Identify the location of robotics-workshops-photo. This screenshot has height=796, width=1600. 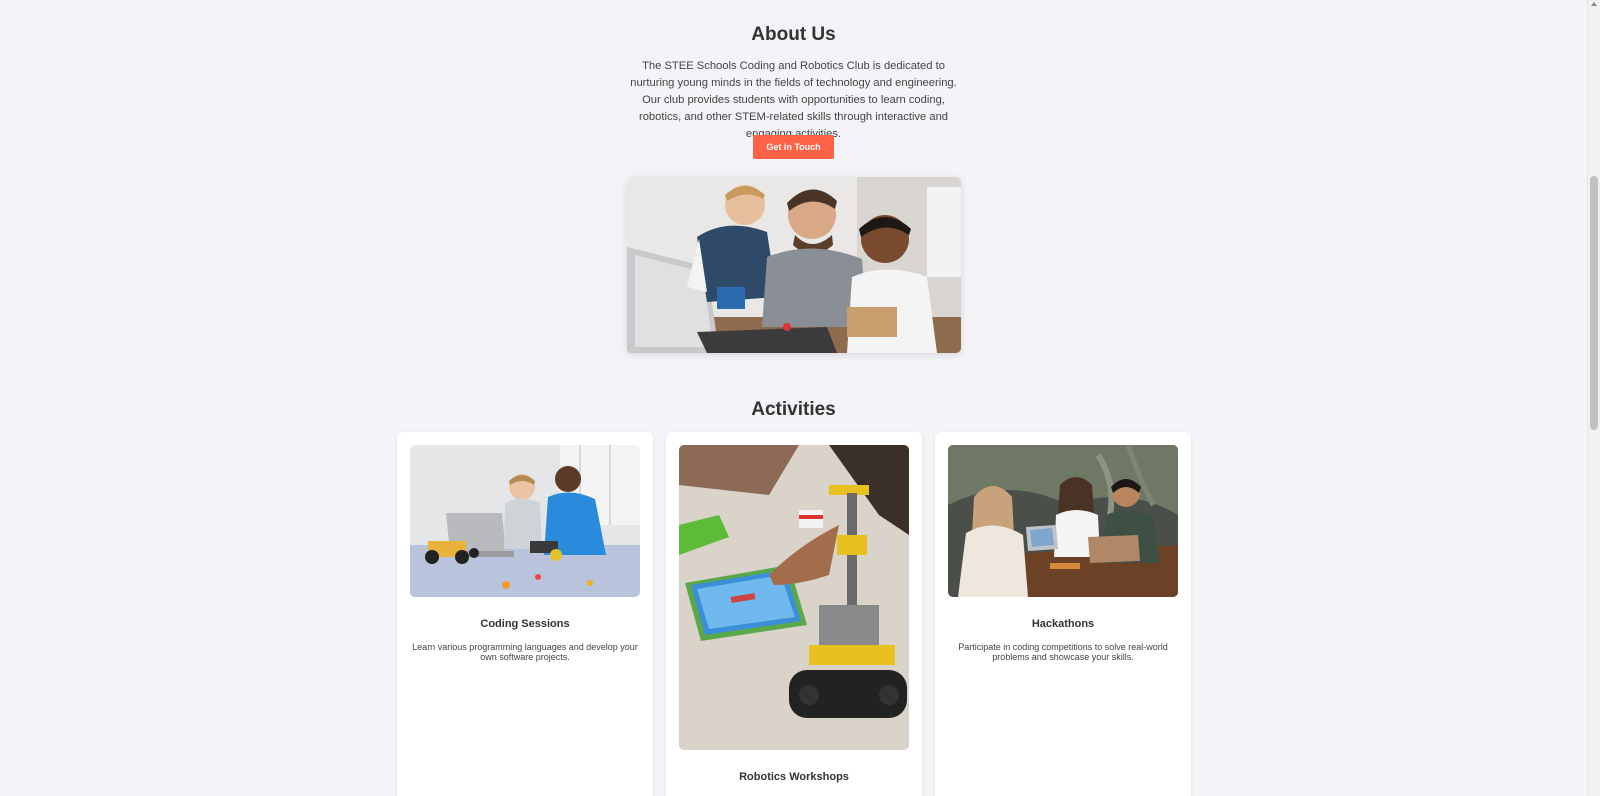
(794, 597).